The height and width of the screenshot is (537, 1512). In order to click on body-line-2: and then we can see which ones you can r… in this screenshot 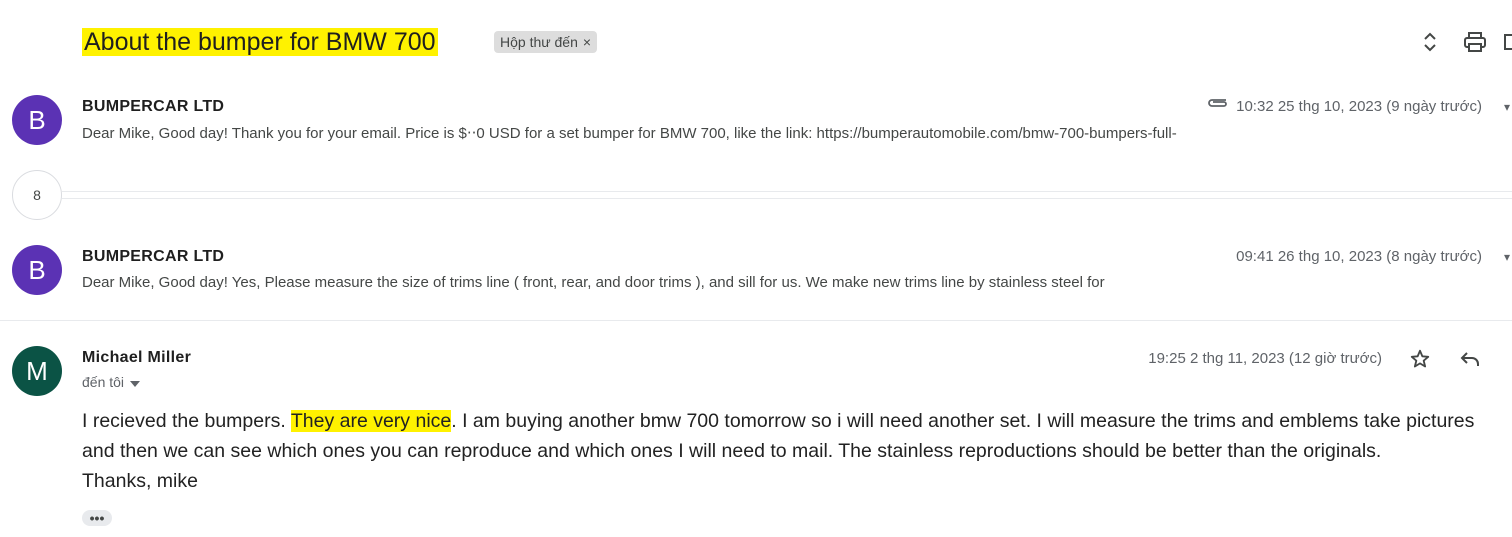, I will do `click(732, 451)`.